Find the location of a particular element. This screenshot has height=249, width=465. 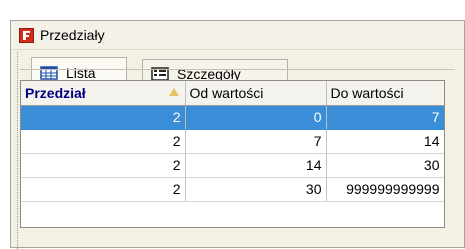

table-icon is located at coordinates (49, 72).